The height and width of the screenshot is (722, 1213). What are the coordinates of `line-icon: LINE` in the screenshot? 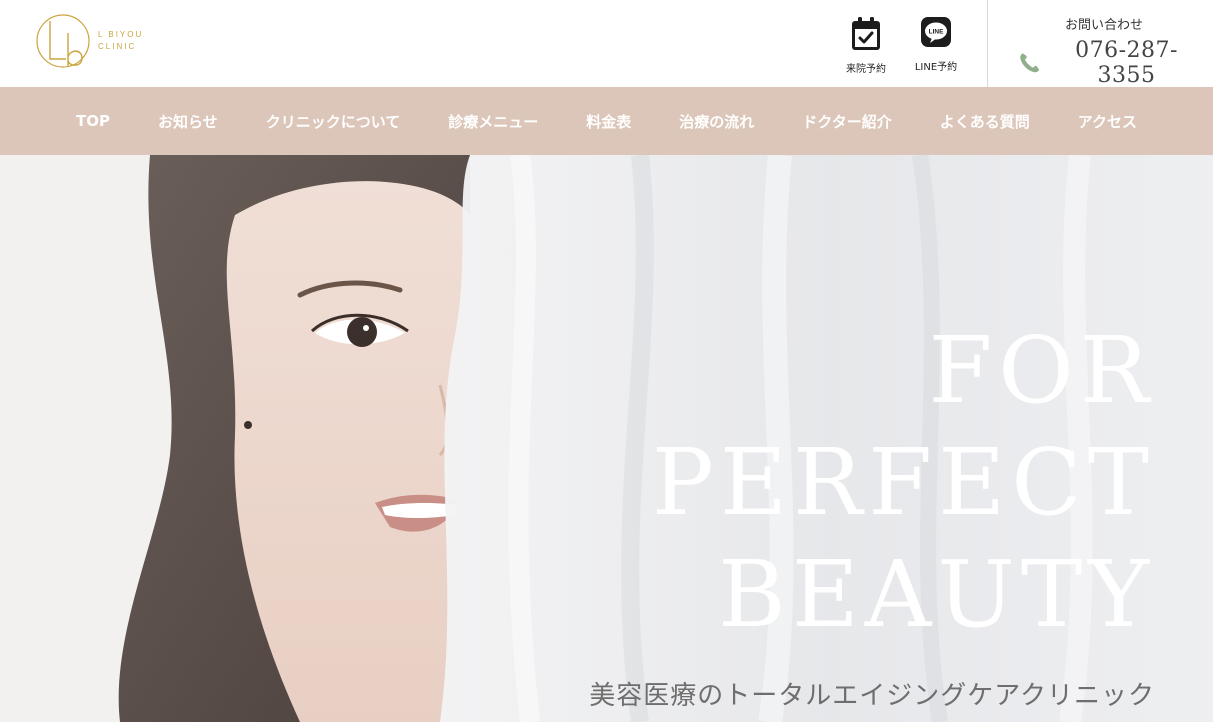 It's located at (936, 32).